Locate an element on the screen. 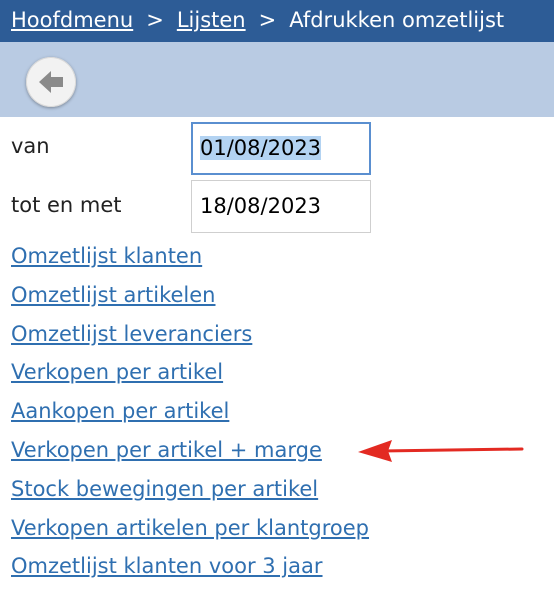  link-verkopen-per-artikel-marge: Verkopen per artikel + marge is located at coordinates (190, 453).